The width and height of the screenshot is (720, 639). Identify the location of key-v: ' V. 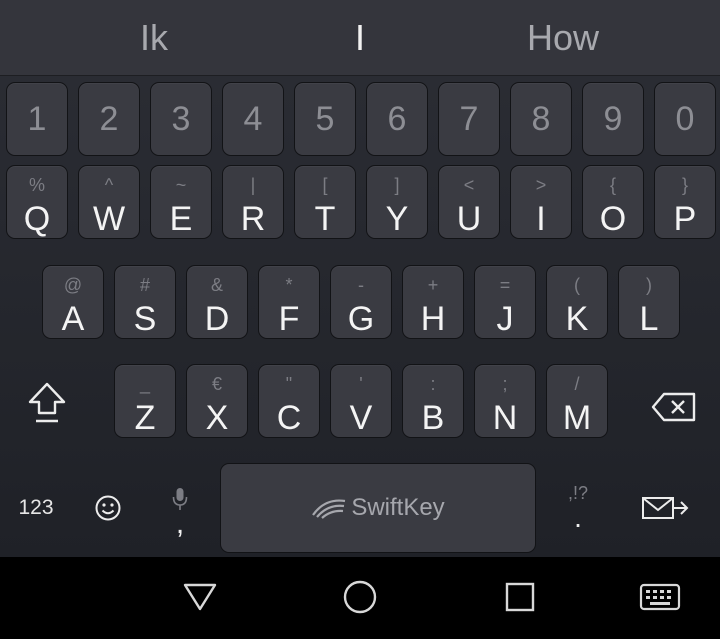
(361, 401).